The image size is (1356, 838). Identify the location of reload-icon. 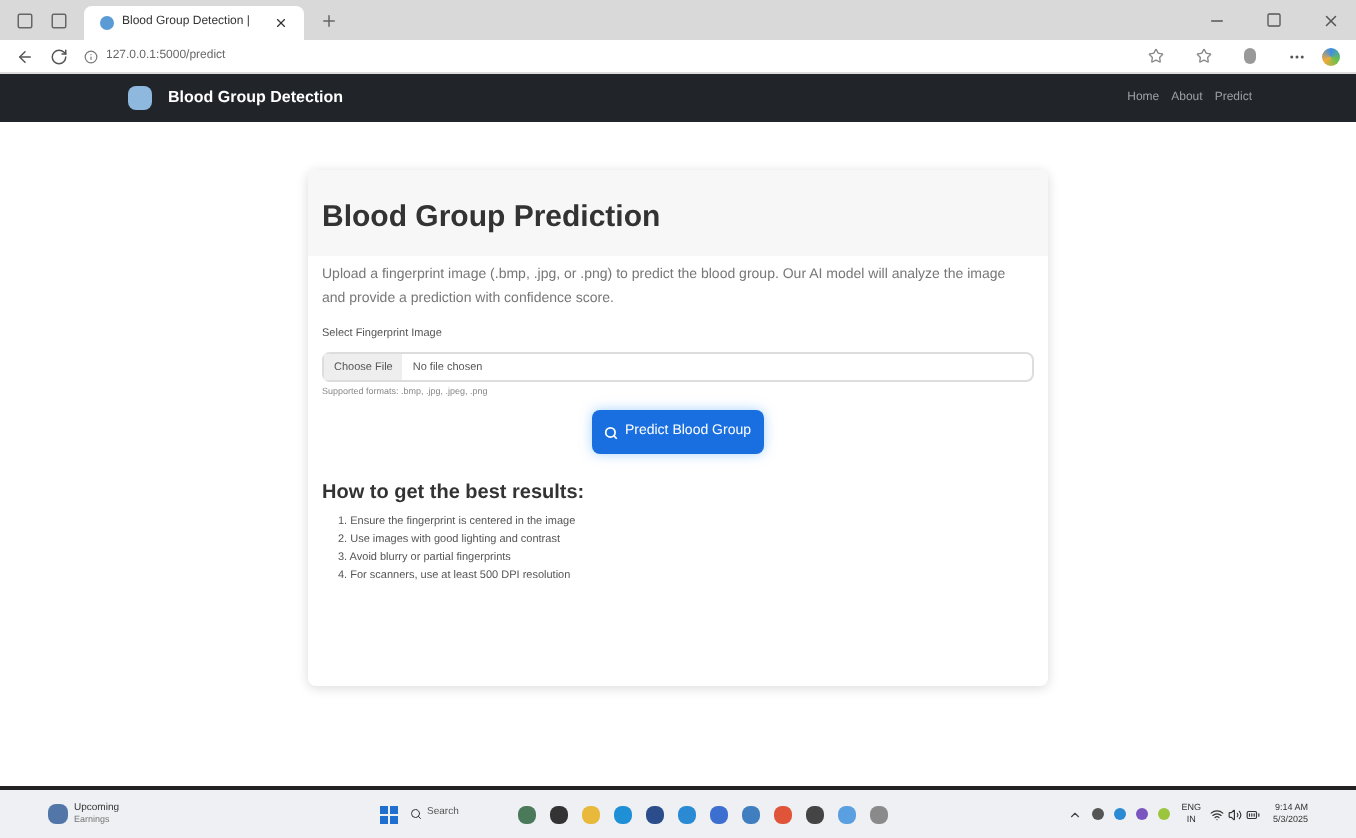
(59, 56).